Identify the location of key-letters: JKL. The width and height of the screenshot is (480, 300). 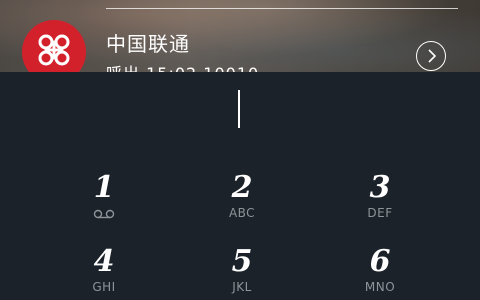
(242, 287).